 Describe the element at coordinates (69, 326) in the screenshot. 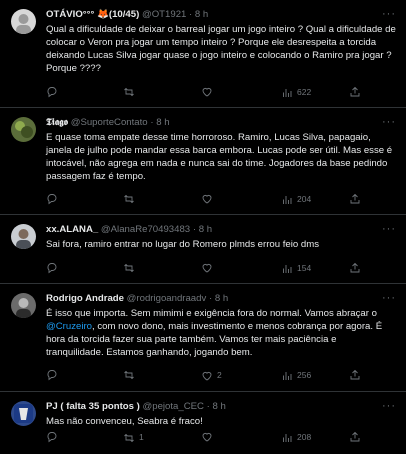

I see `mention-link: @Cruzeiro` at that location.